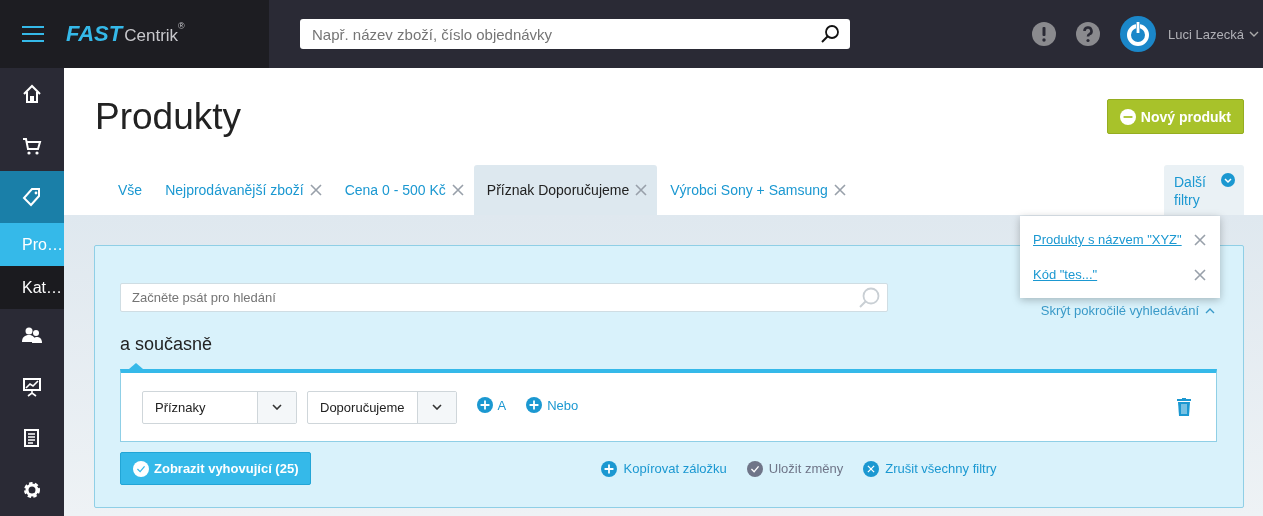 This screenshot has width=1263, height=516. I want to click on search-field: Začněte psát pro hledání, so click(504, 297).